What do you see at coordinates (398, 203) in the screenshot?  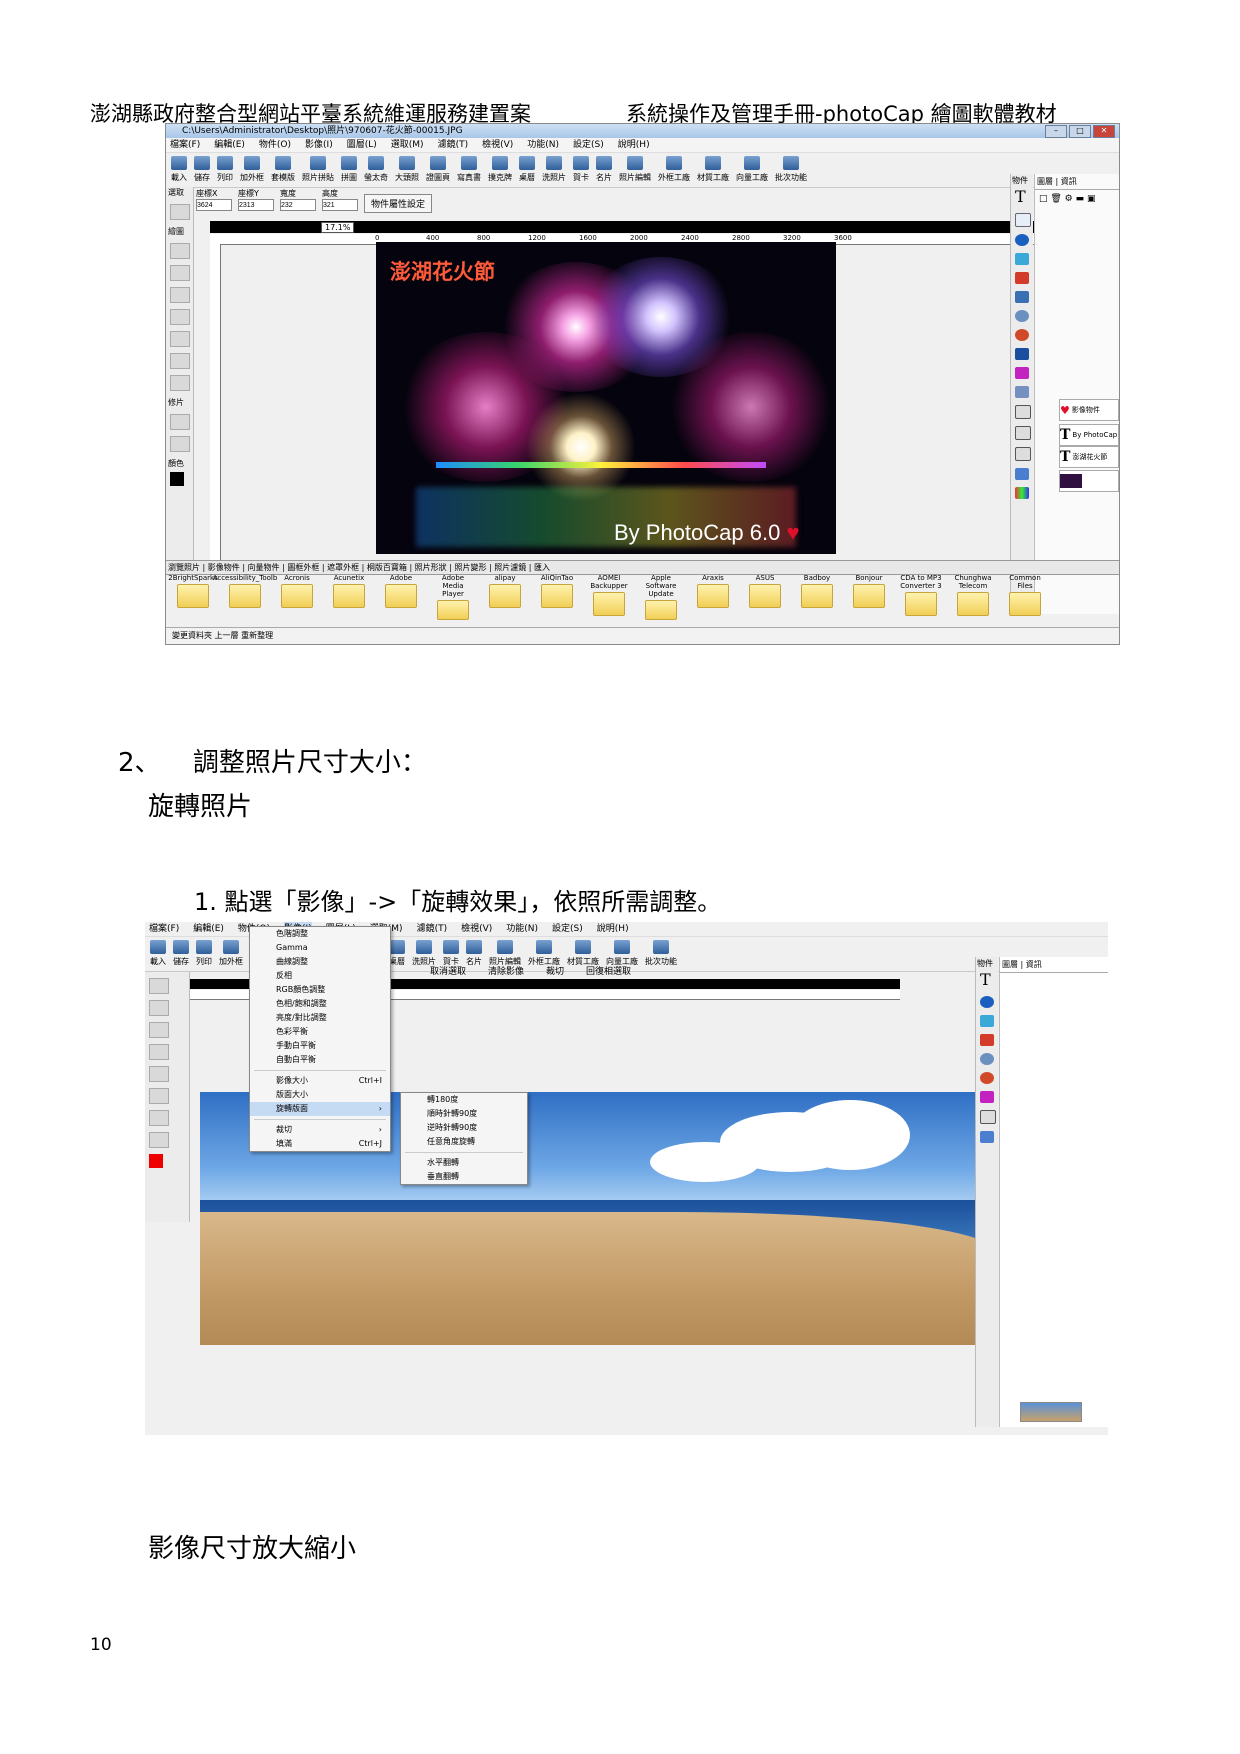 I see `object-properties-button: 物件屬性設定` at bounding box center [398, 203].